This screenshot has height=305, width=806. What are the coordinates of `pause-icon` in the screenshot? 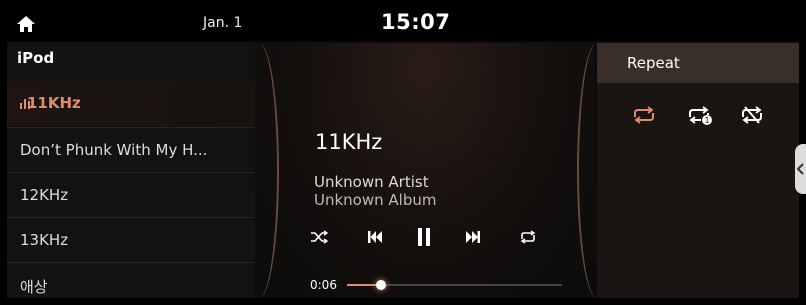 It's located at (424, 237).